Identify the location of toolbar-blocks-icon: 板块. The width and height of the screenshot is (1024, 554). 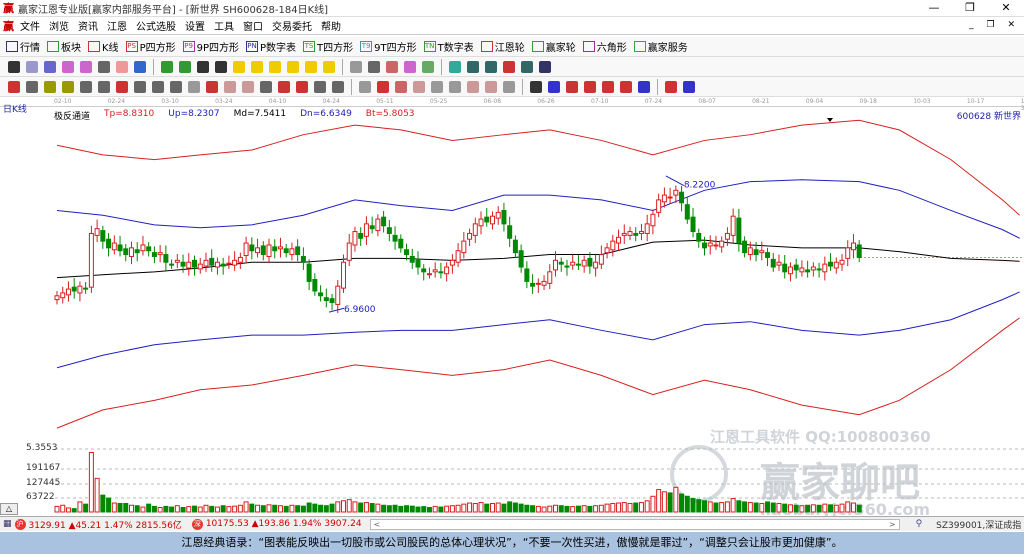
(64, 46).